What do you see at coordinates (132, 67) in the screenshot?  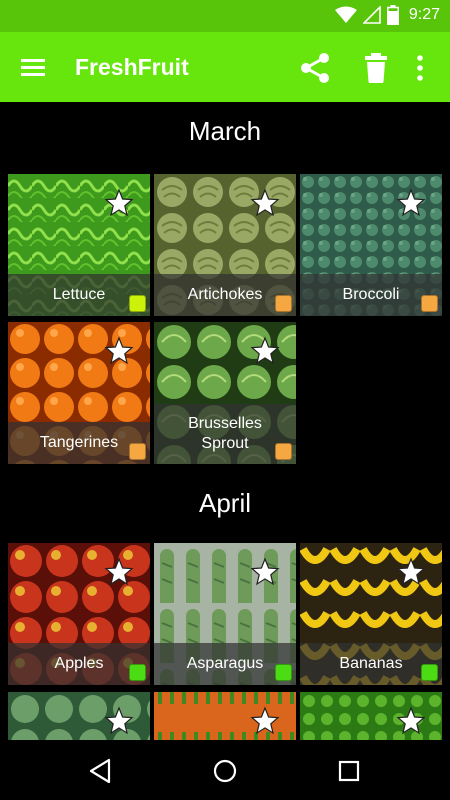 I see `app-title: FreshFruit` at bounding box center [132, 67].